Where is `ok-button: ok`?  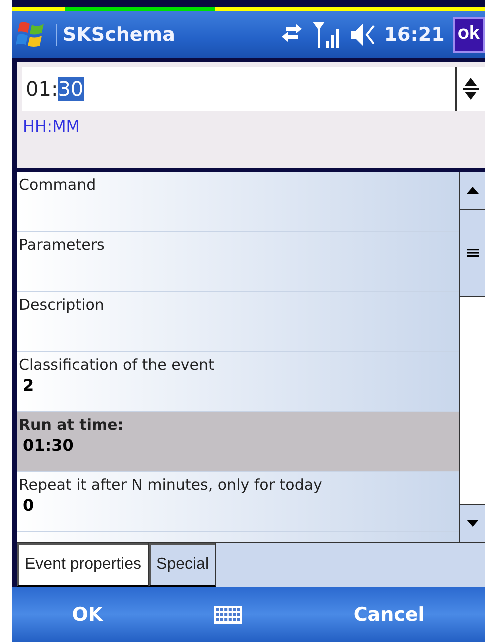
ok-button: ok is located at coordinates (468, 34).